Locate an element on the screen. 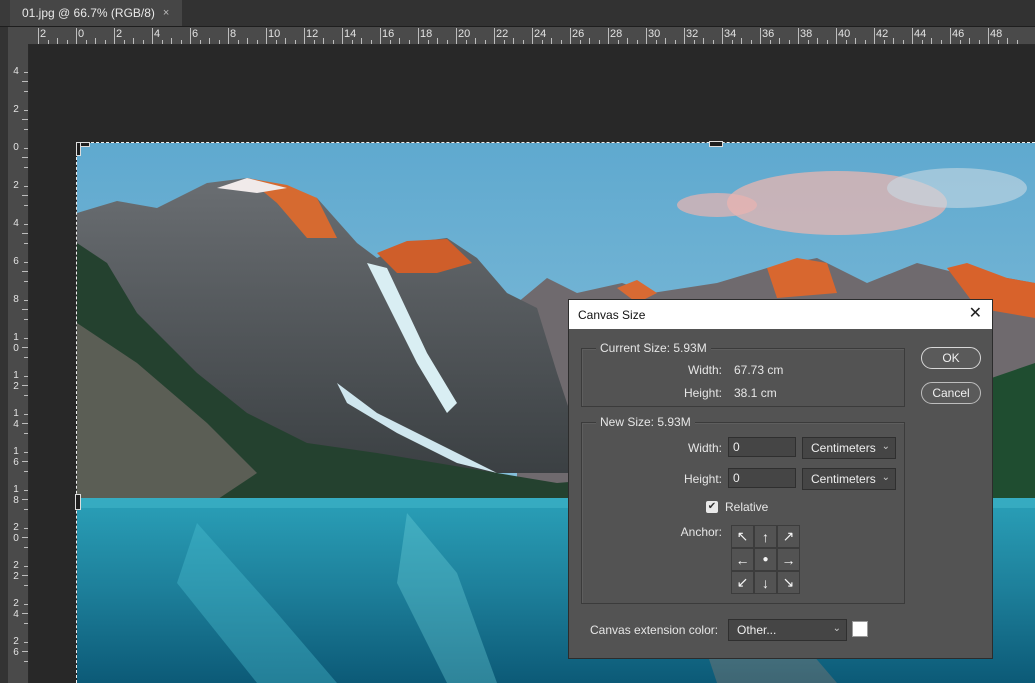  ruler-label: 46 is located at coordinates (958, 34).